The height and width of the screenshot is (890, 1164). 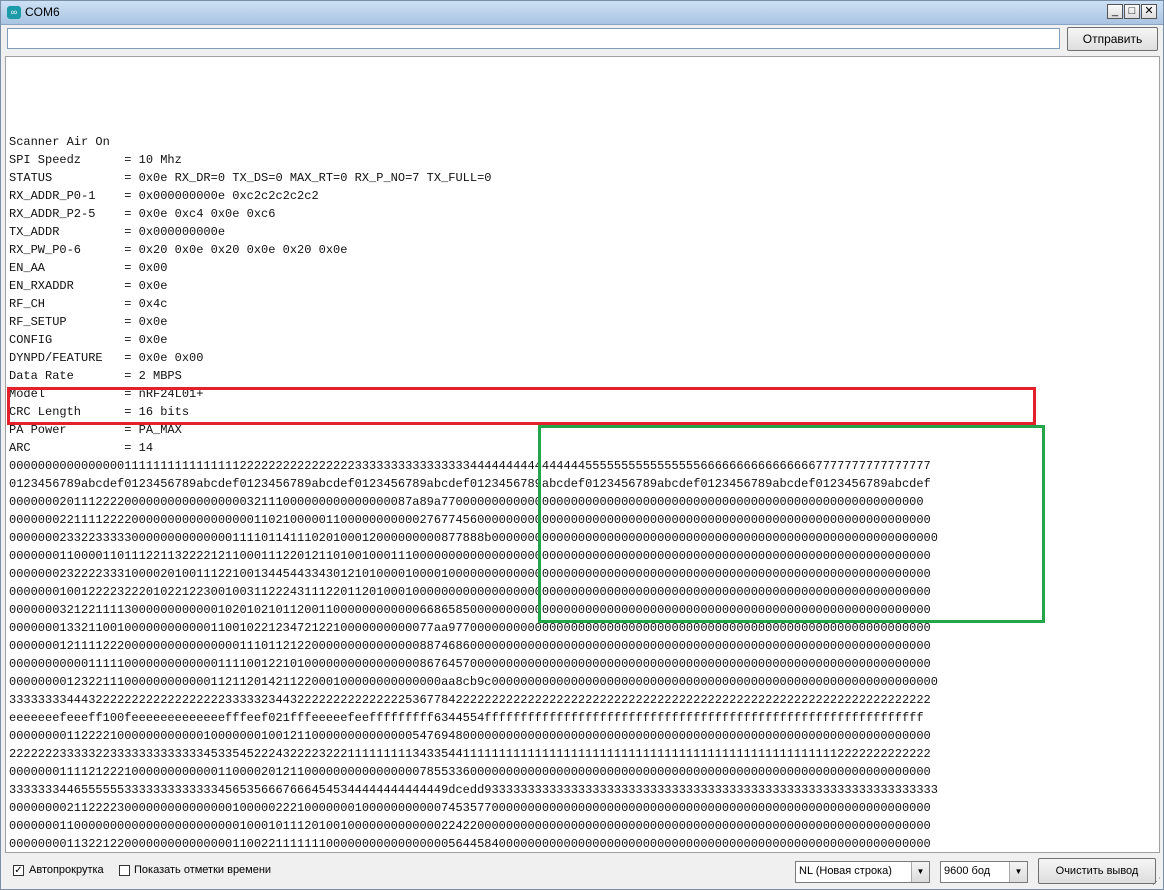 What do you see at coordinates (42, 12) in the screenshot?
I see `window-title: COM6` at bounding box center [42, 12].